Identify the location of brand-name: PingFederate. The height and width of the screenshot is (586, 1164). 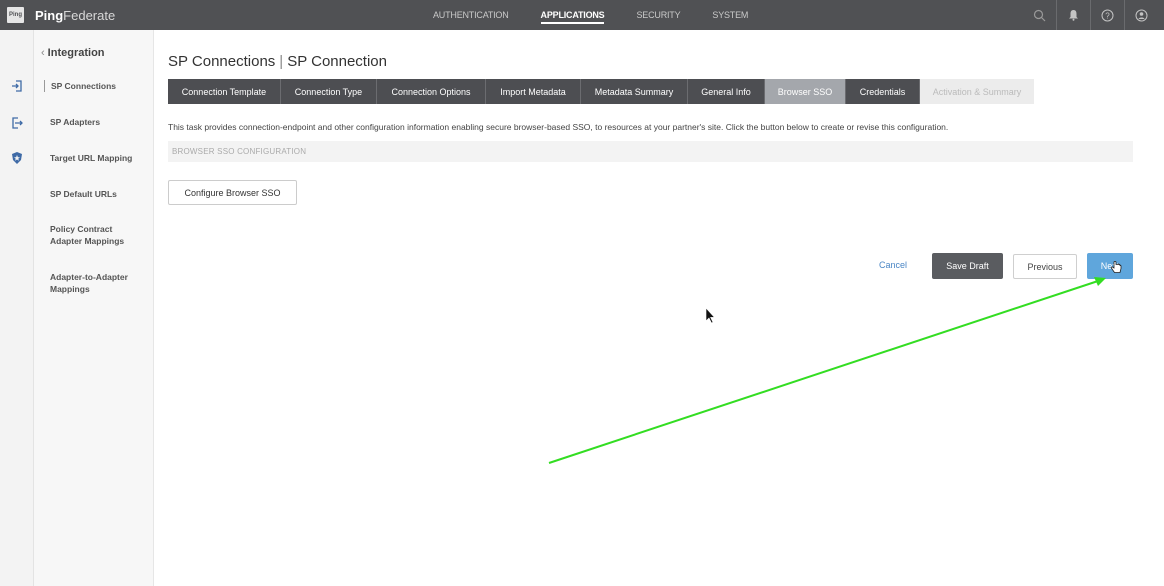
(75, 15).